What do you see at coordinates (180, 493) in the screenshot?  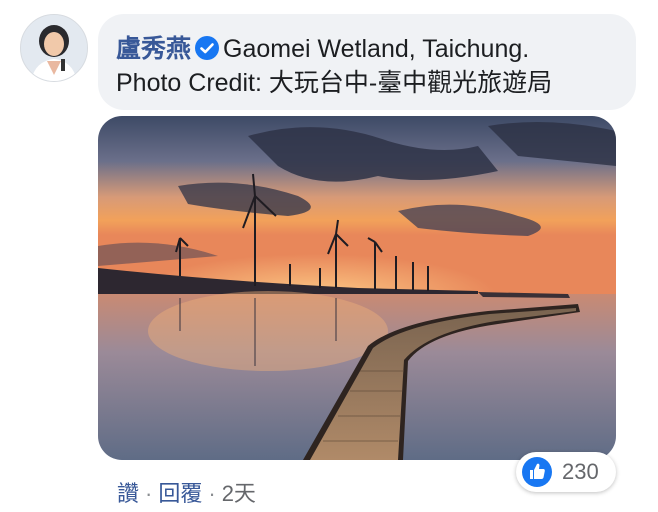 I see `reply-link: 回覆` at bounding box center [180, 493].